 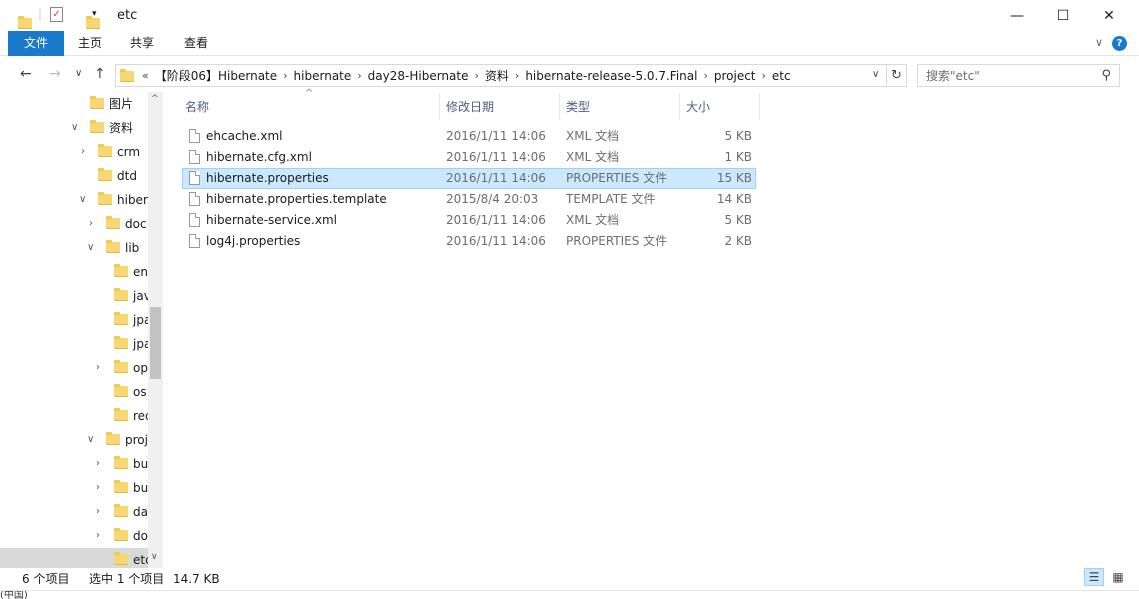 I want to click on tree-item: en, so click(x=74, y=272).